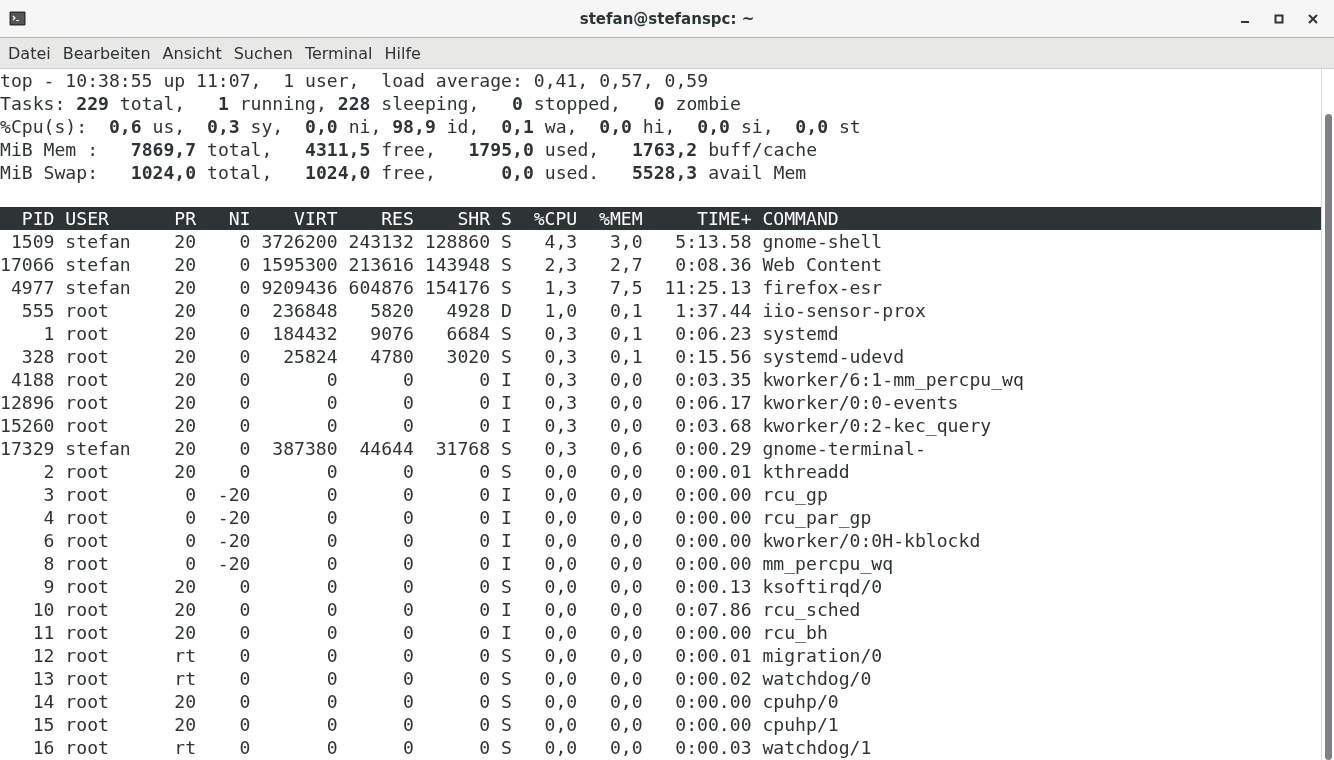 The height and width of the screenshot is (760, 1334). What do you see at coordinates (409, 149) in the screenshot?
I see `summary-line: MiB Mem : 7869,7 total, 4311,5 free, 1795,0 used, 1763,2 buff/cache` at bounding box center [409, 149].